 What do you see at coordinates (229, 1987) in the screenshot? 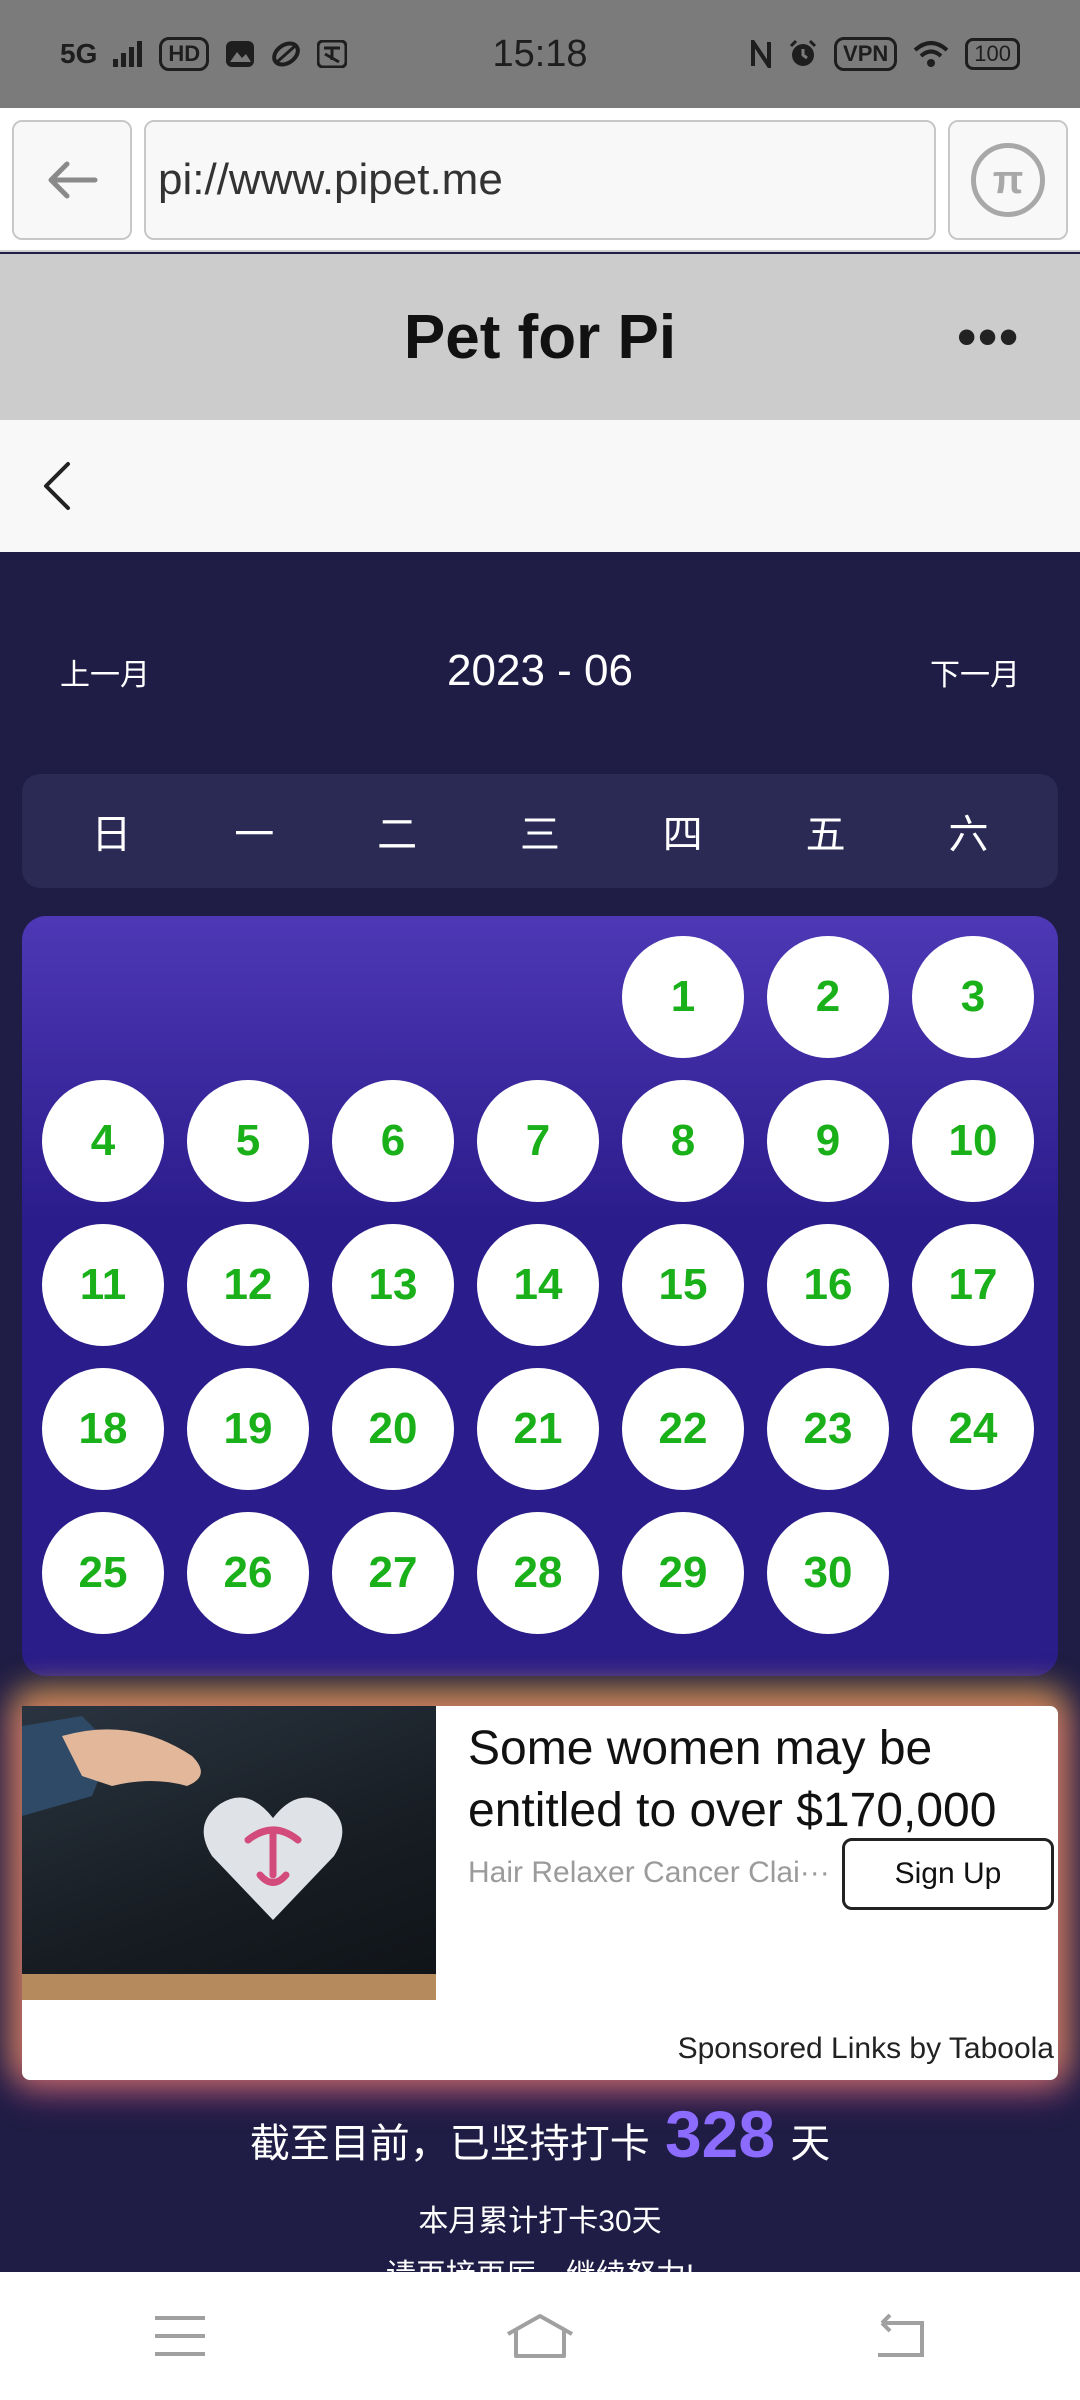
I see `ad-image-surface` at bounding box center [229, 1987].